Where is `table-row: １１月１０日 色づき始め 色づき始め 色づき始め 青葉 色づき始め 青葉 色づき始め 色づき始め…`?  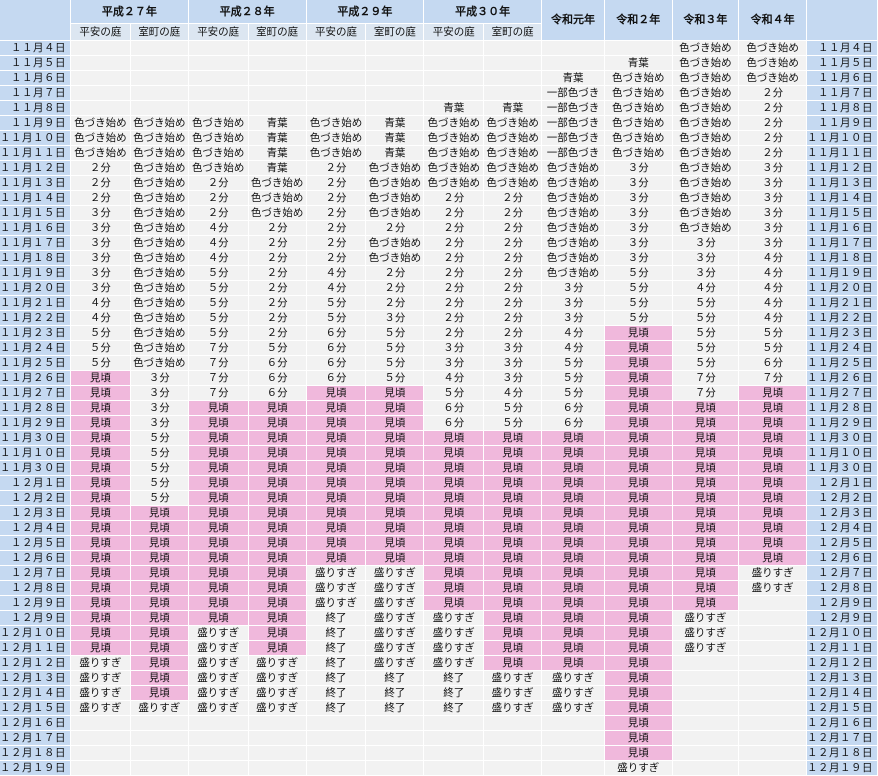
table-row: １１月１０日 色づき始め 色づき始め 色づき始め 青葉 色づき始め 青葉 色づき始め 色づき始め… is located at coordinates (439, 138).